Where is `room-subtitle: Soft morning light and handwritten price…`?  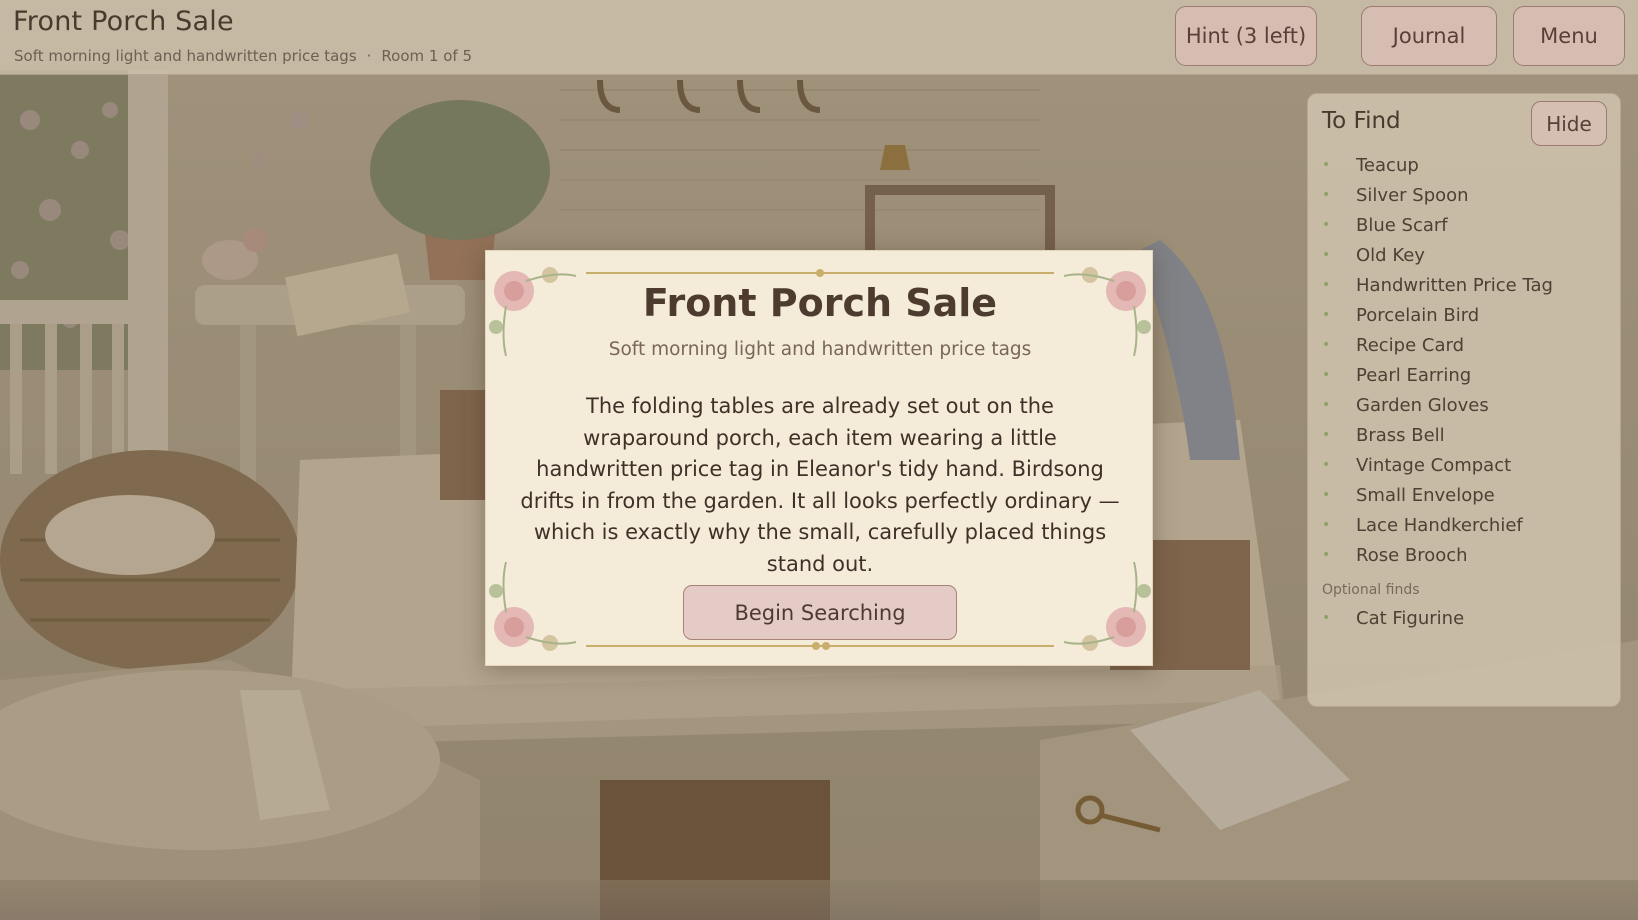
room-subtitle: Soft morning light and handwritten price… is located at coordinates (185, 56).